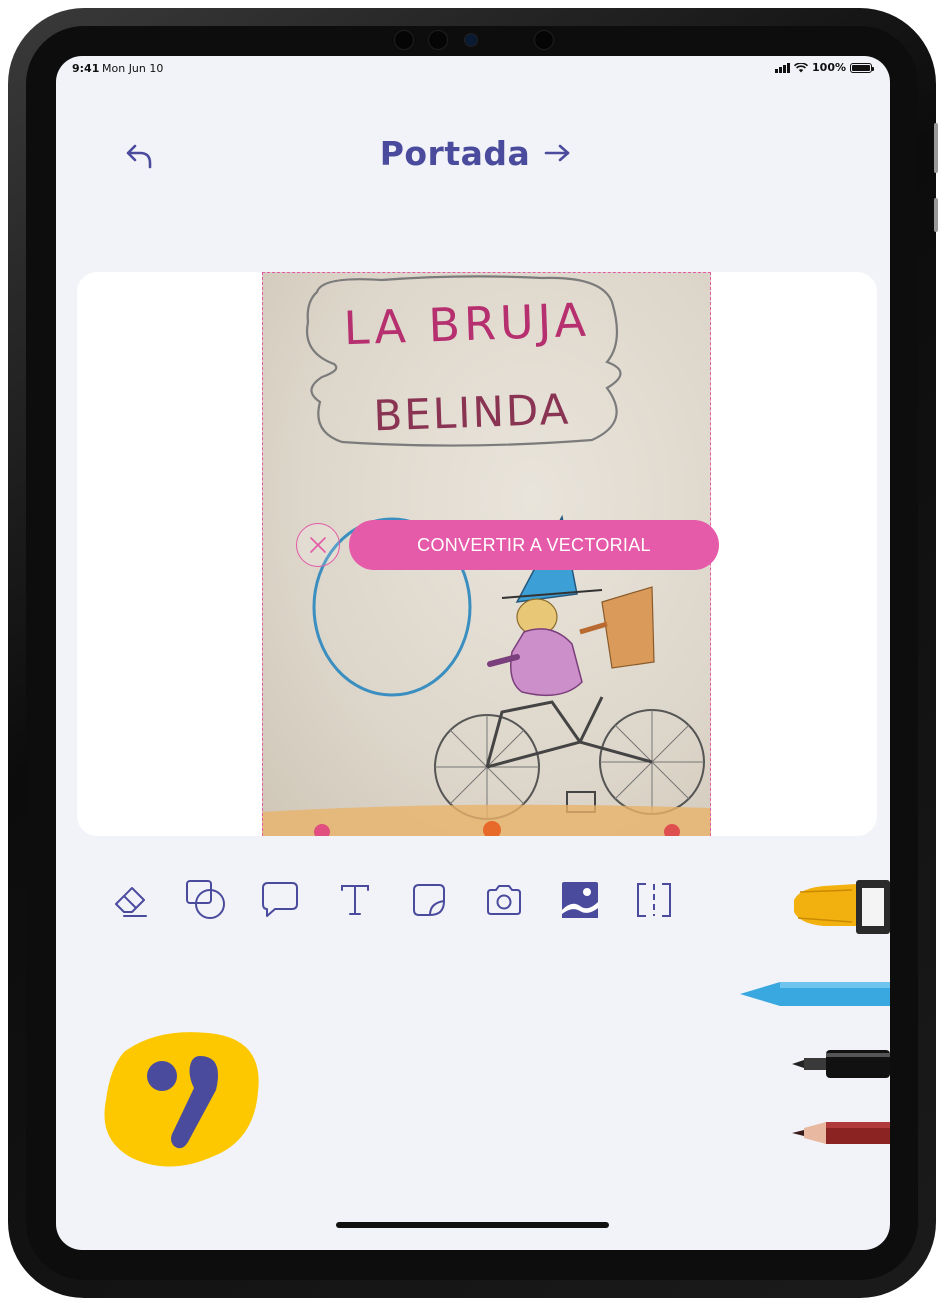 Image resolution: width=946 pixels, height=1306 pixels. I want to click on tool-speech-bubble, so click(280, 900).